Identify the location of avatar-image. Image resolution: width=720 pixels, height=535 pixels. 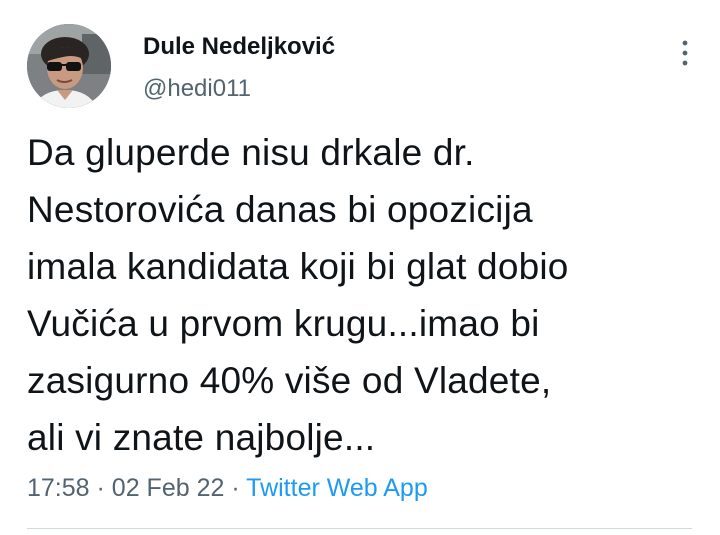
(69, 66).